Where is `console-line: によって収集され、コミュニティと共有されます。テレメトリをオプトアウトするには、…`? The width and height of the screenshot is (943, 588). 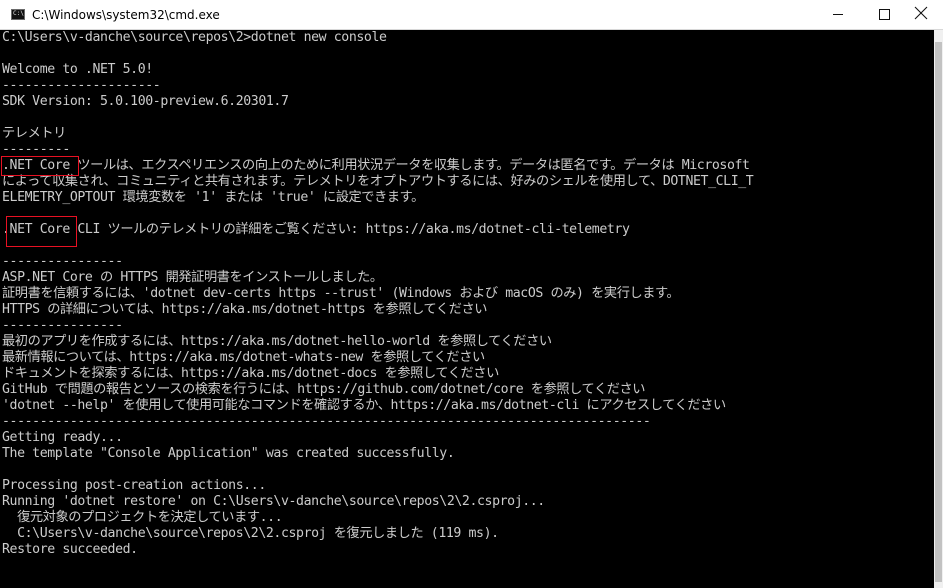 console-line: によって収集され、コミュニティと共有されます。テレメトリをオプトアウトするには、… is located at coordinates (378, 181).